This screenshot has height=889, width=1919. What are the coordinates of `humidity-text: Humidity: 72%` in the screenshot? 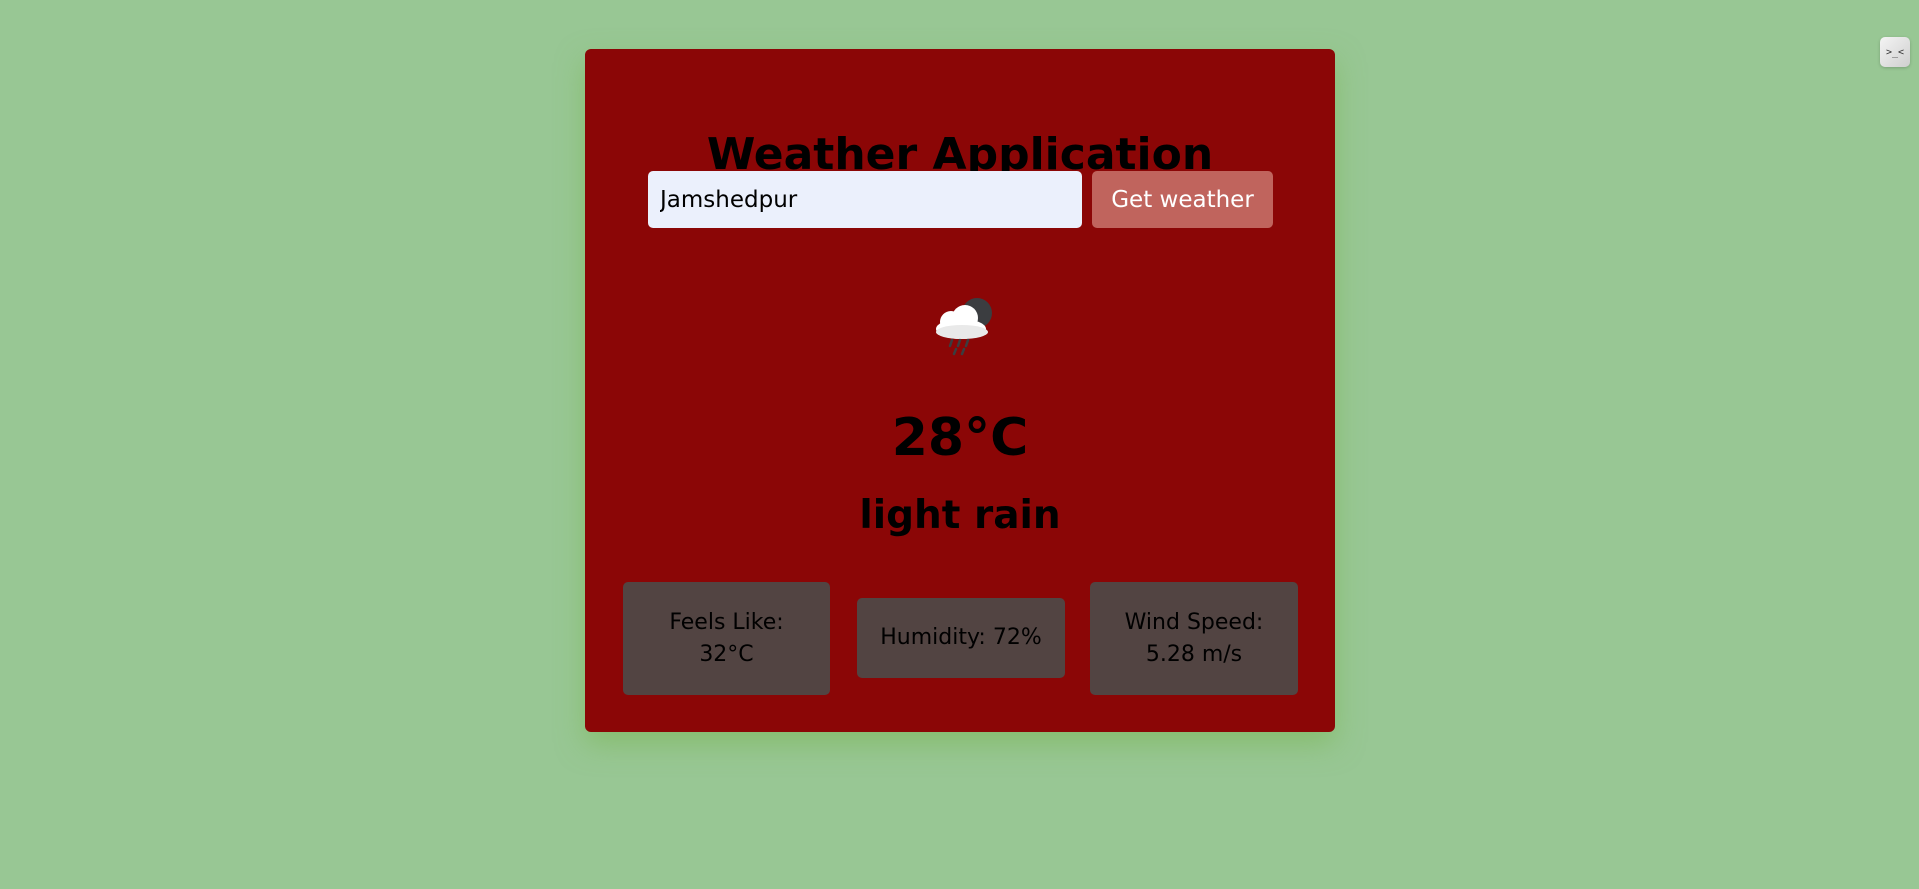 It's located at (961, 637).